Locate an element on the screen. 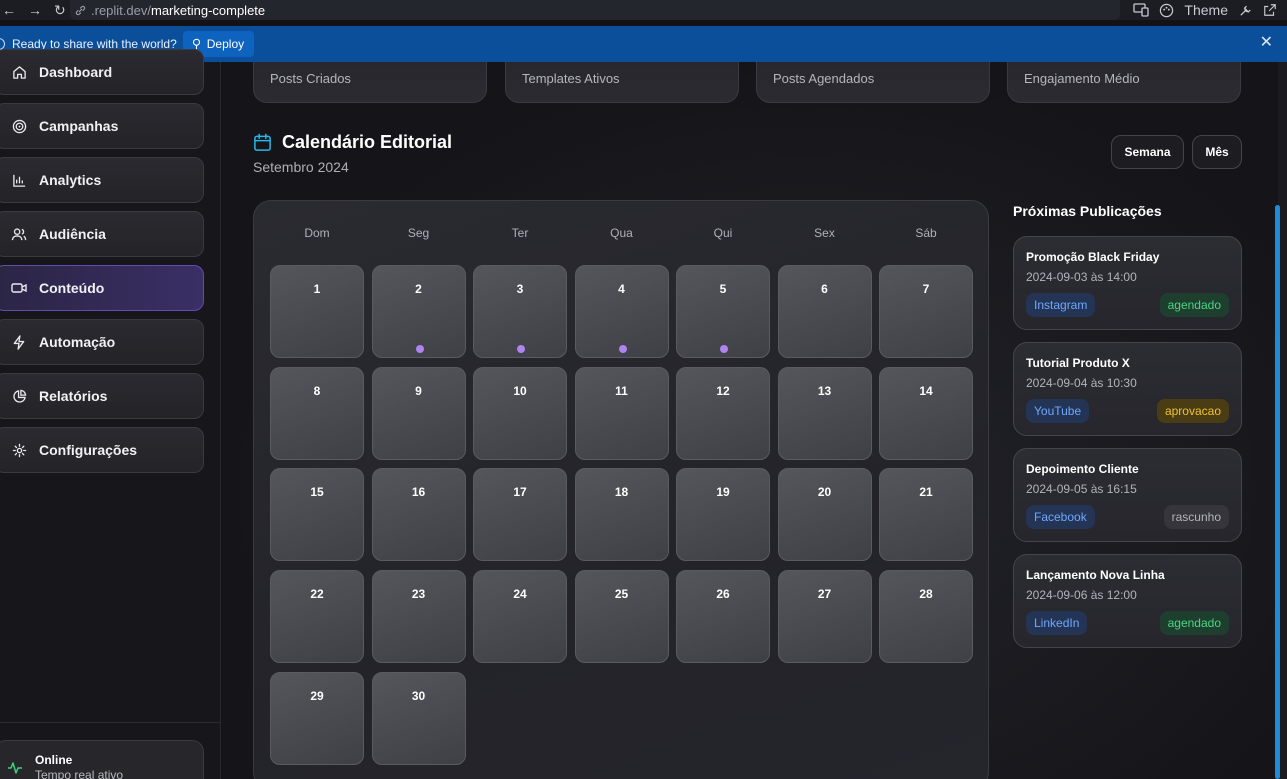 This screenshot has height=779, width=1287. sidebar-item-label: Relatórios is located at coordinates (73, 396).